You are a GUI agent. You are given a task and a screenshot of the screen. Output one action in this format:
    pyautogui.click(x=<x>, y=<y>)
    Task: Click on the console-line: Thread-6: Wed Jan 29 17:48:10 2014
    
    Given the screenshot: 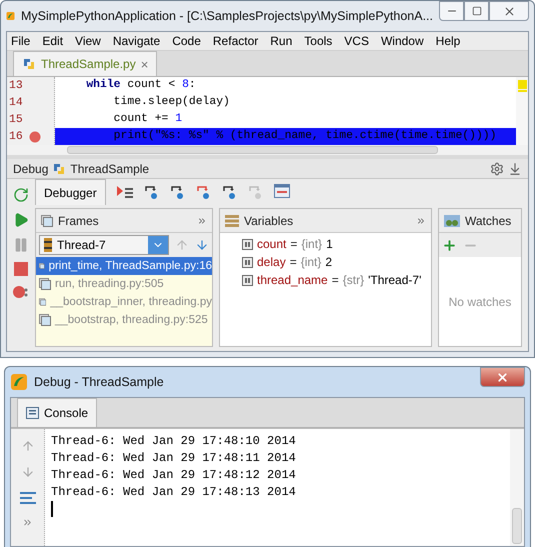 What is the action you would take?
    pyautogui.click(x=174, y=441)
    